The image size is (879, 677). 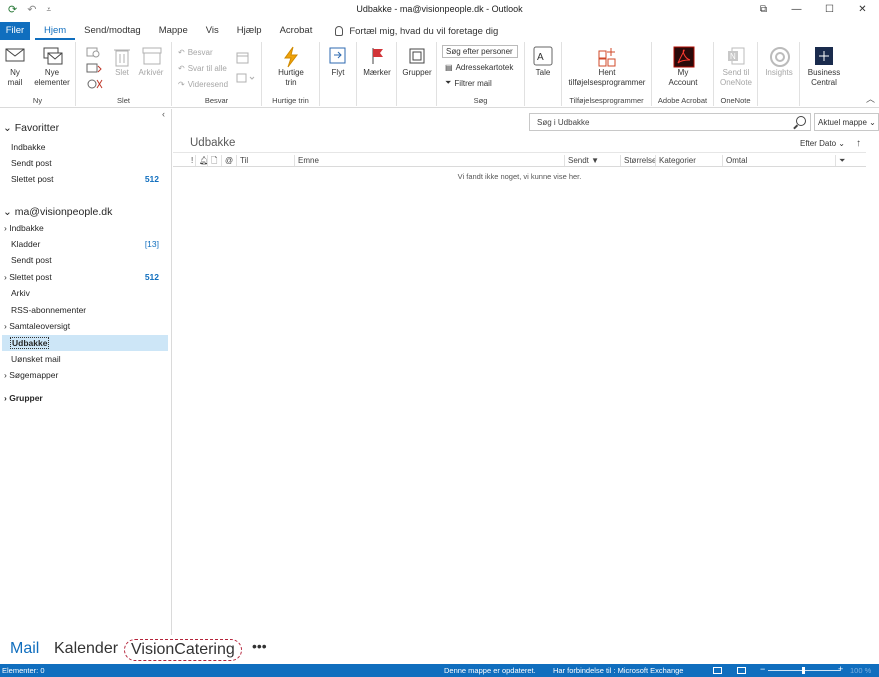 I want to click on folder-outbox: Udbakke, so click(x=85, y=343).